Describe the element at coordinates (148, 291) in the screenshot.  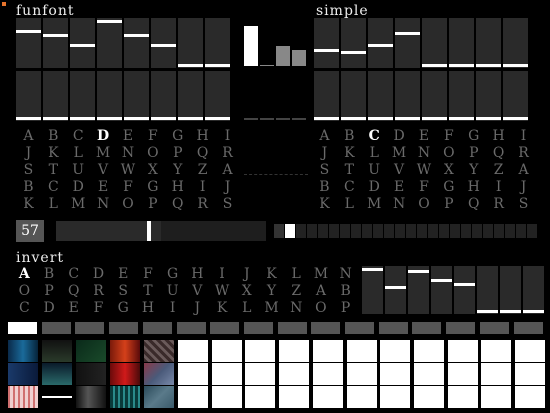
I see `letter-cell: T` at that location.